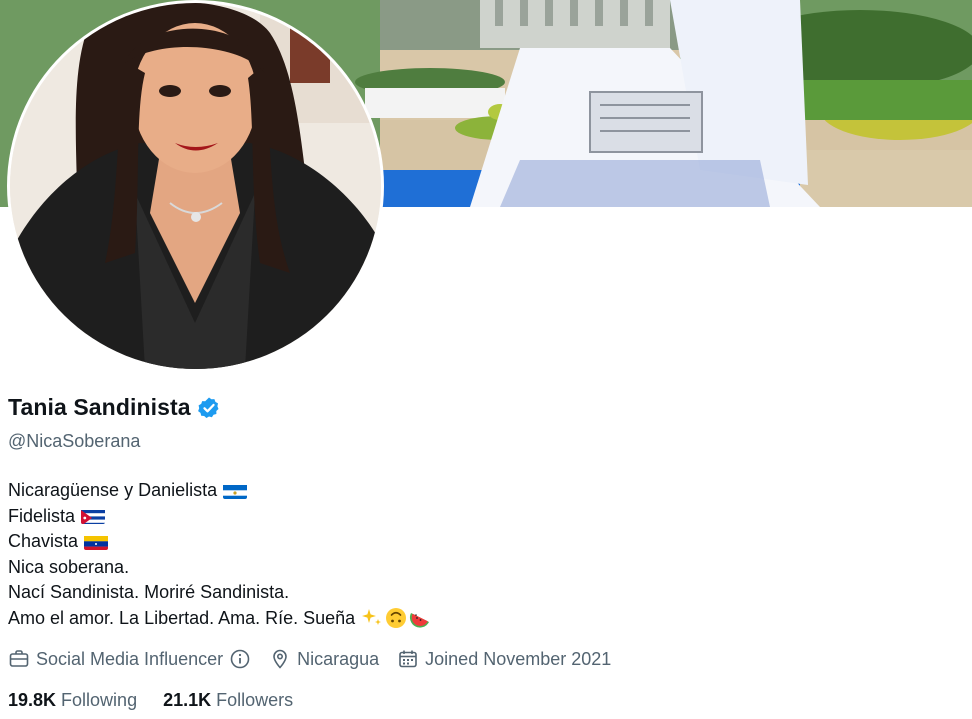  I want to click on location-text: Nicaragua, so click(338, 658).